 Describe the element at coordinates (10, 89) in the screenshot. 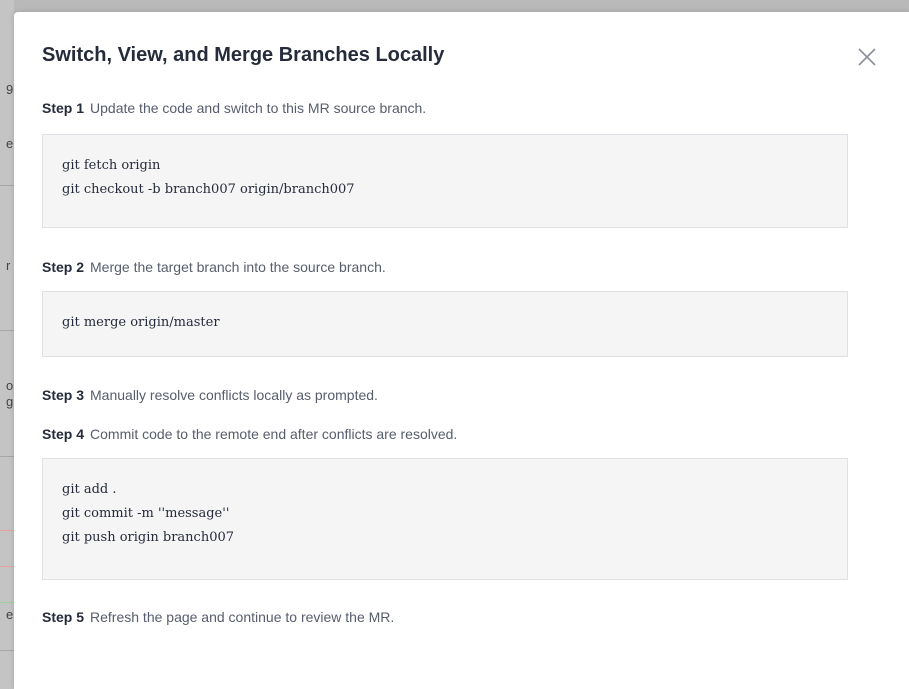

I see `background-text: 9` at that location.